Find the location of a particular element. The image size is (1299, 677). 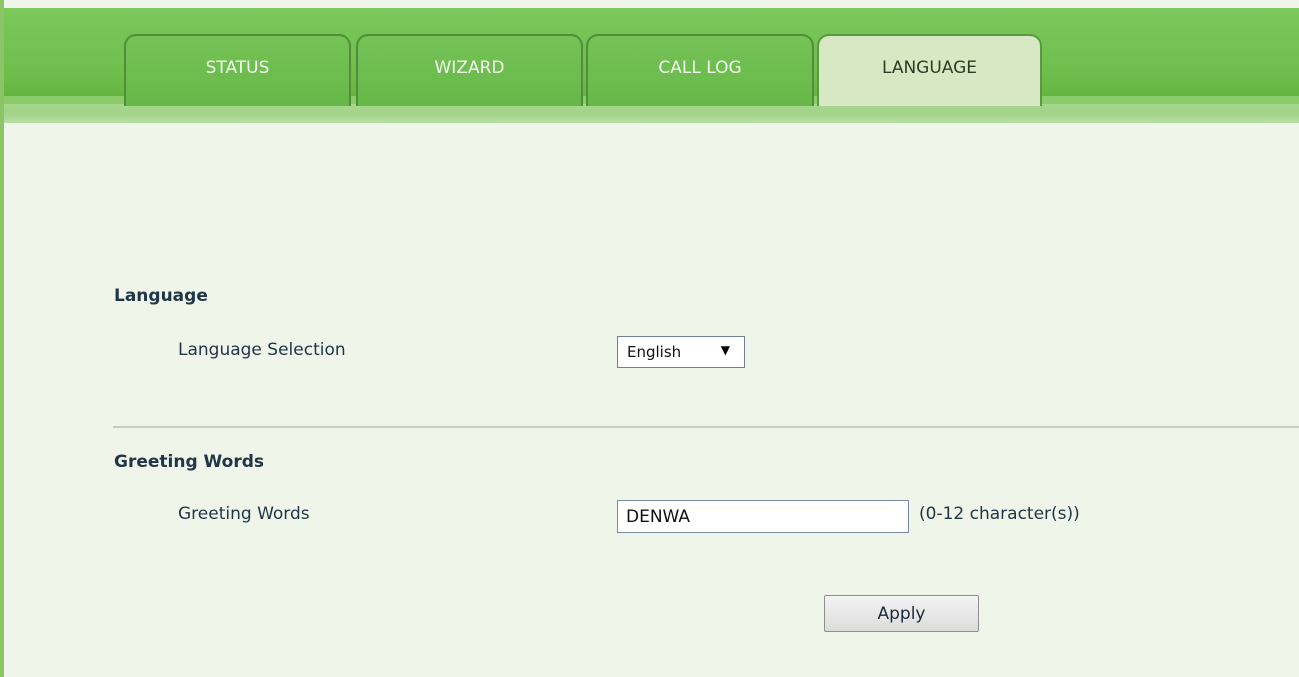

tab-call-log-label: CALL LOG is located at coordinates (700, 68).